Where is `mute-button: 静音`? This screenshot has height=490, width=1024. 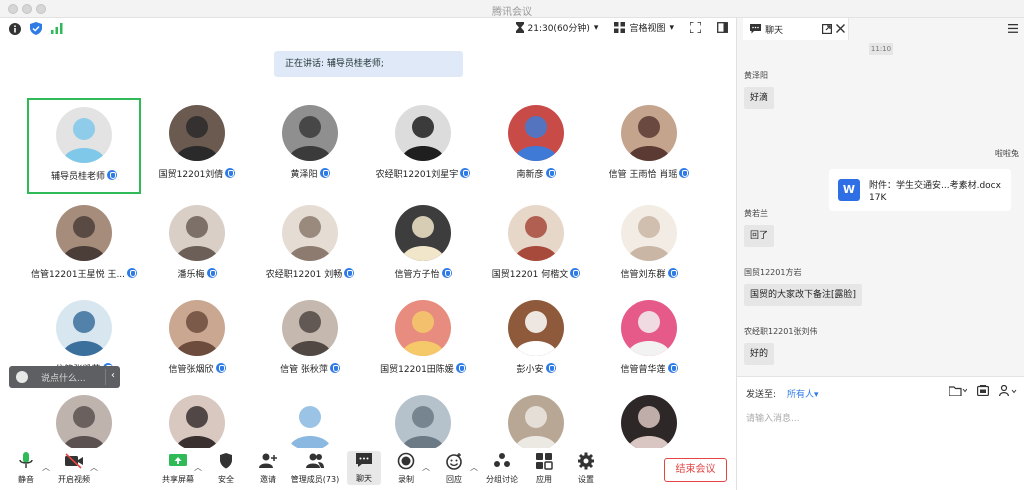 mute-button: 静音 is located at coordinates (26, 468).